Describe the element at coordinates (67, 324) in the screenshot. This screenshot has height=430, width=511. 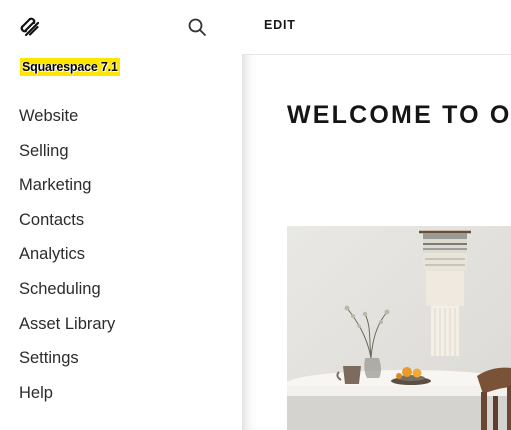
I see `sidebar-item-asset-library: Asset Library` at that location.